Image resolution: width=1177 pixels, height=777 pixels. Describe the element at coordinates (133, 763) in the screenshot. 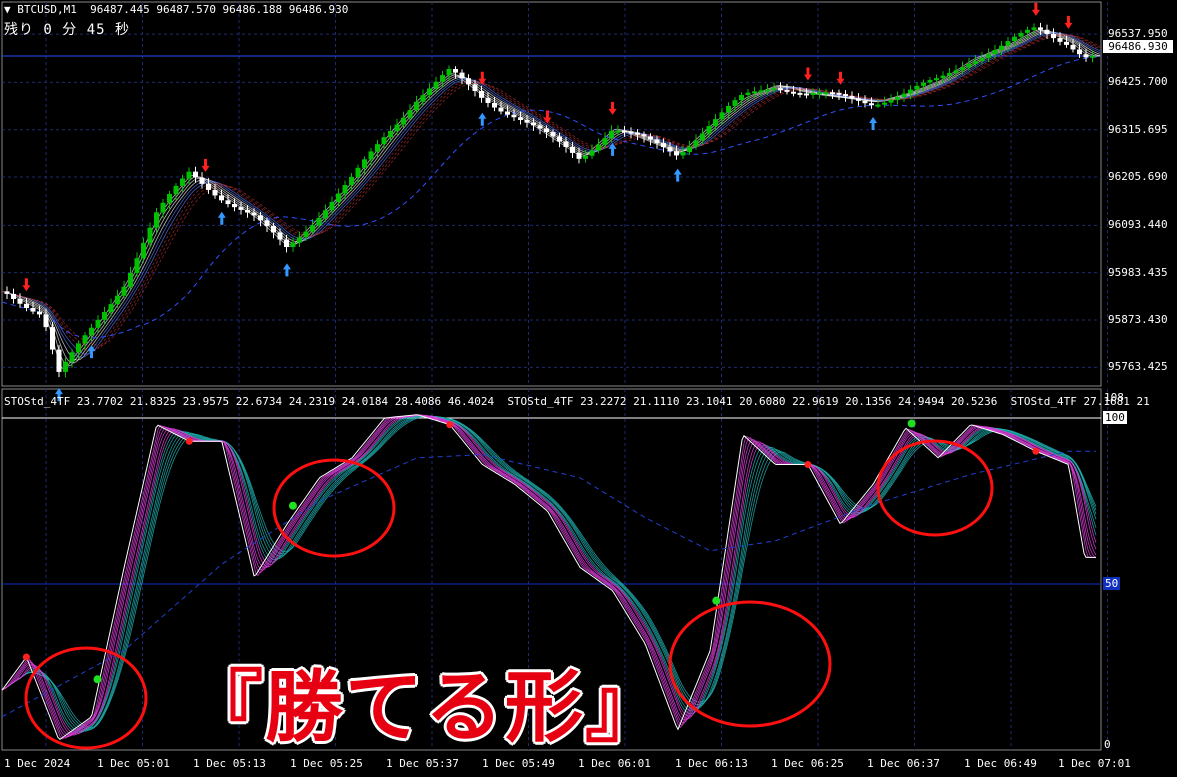

I see `time-tick-label: 1 Dec 05:01` at that location.